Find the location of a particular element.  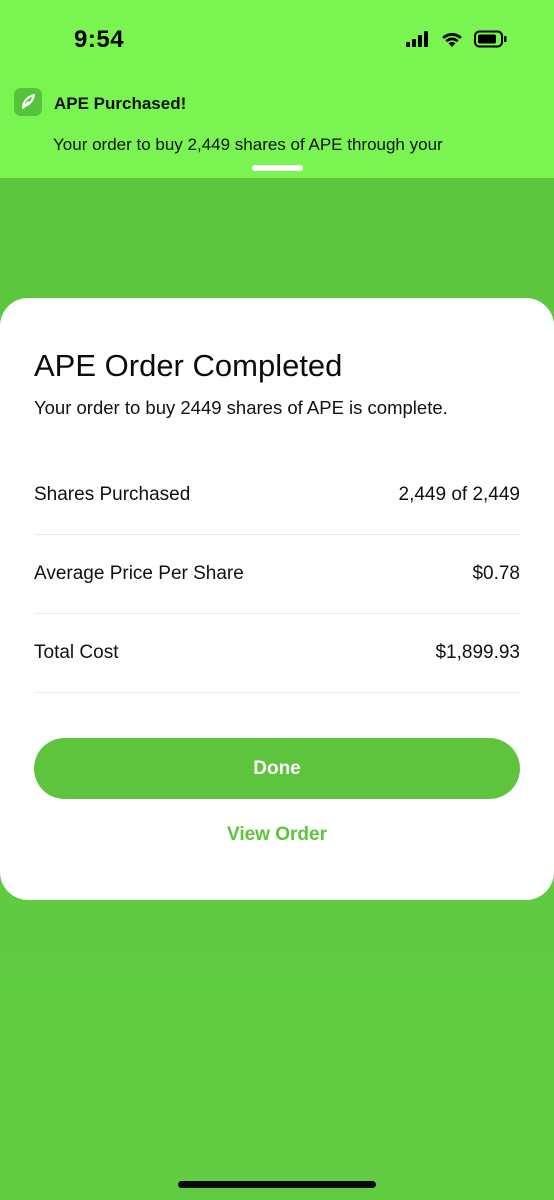

home-indicator is located at coordinates (277, 1184).